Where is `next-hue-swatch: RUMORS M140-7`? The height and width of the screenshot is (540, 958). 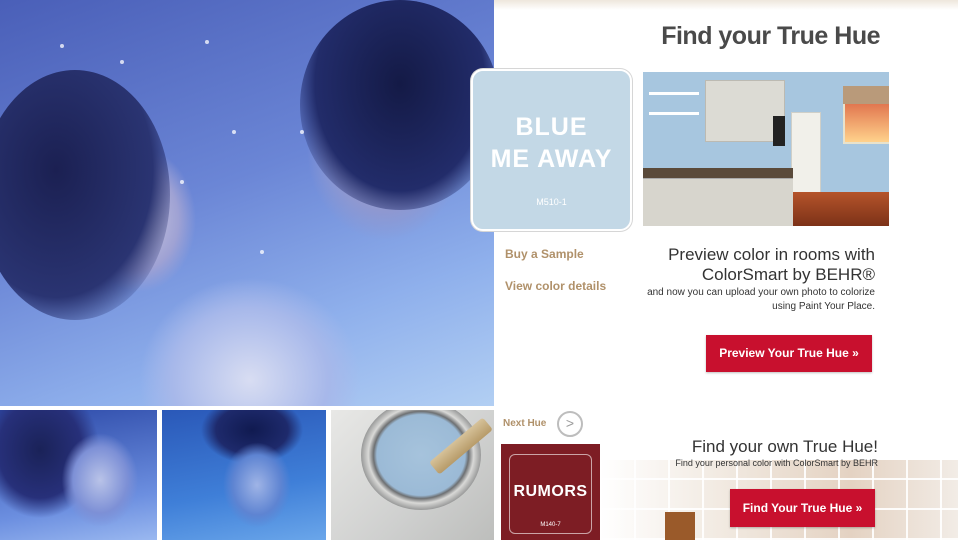 next-hue-swatch: RUMORS M140-7 is located at coordinates (550, 492).